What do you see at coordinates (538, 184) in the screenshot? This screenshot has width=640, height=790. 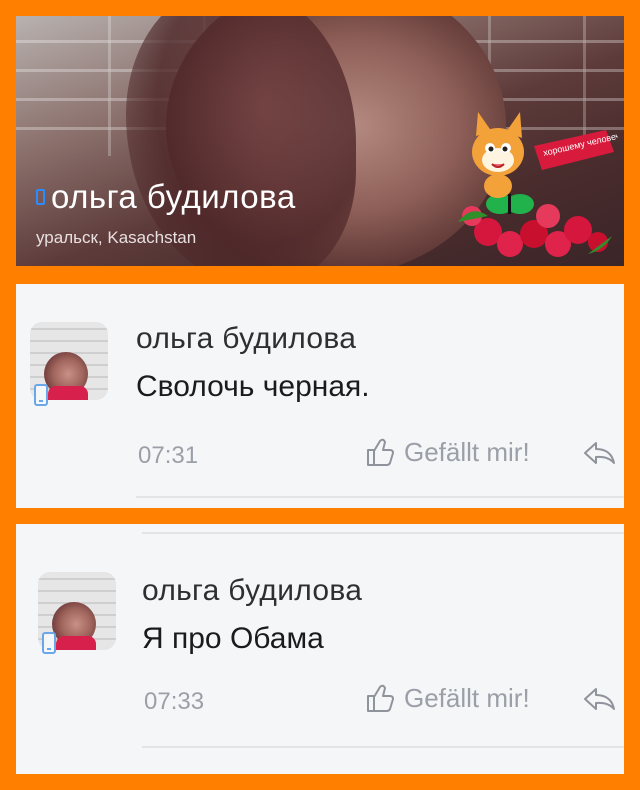 I see `greeting-sticker: хорошему человечку` at bounding box center [538, 184].